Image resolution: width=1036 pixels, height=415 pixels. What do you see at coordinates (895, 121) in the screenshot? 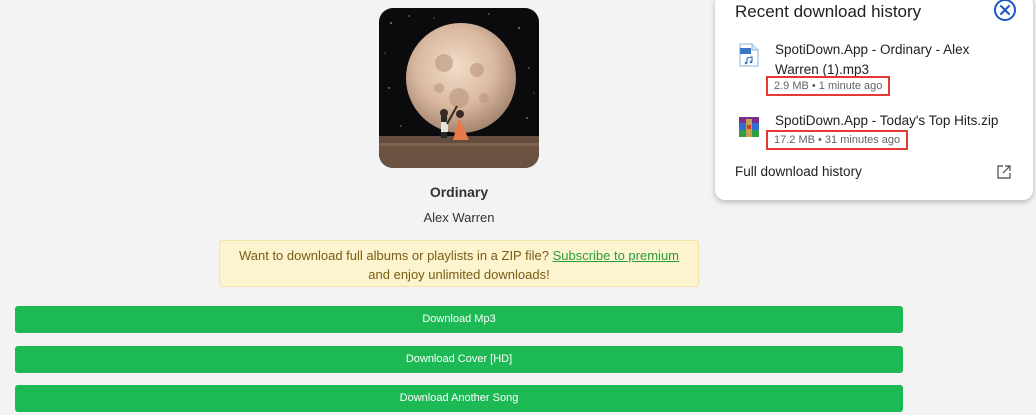
I see `history-item-name: SpotiDown.App - Today's Top Hits.zip` at bounding box center [895, 121].